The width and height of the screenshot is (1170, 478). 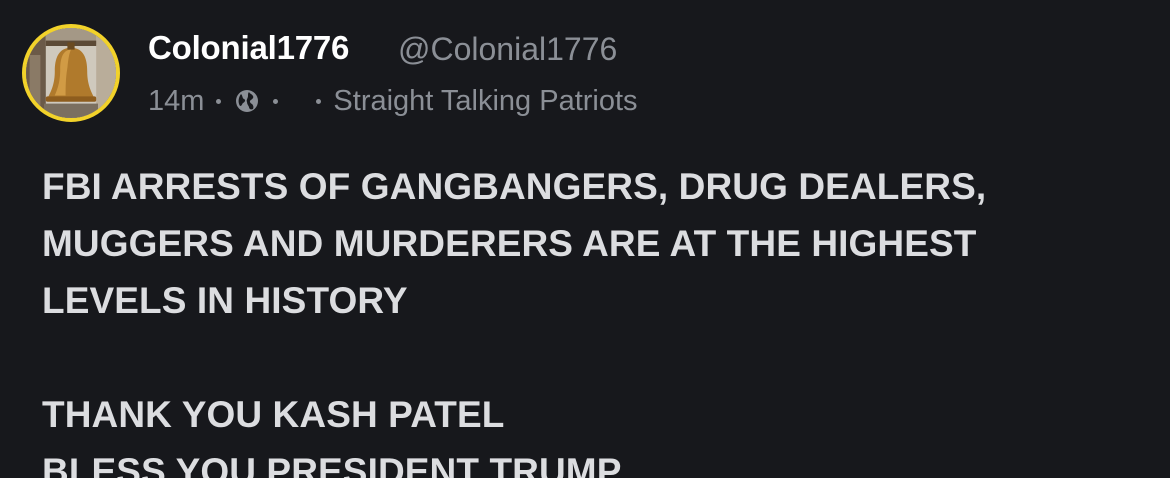 What do you see at coordinates (273, 414) in the screenshot?
I see `post-body-line: THANK YOU KASH PATEL` at bounding box center [273, 414].